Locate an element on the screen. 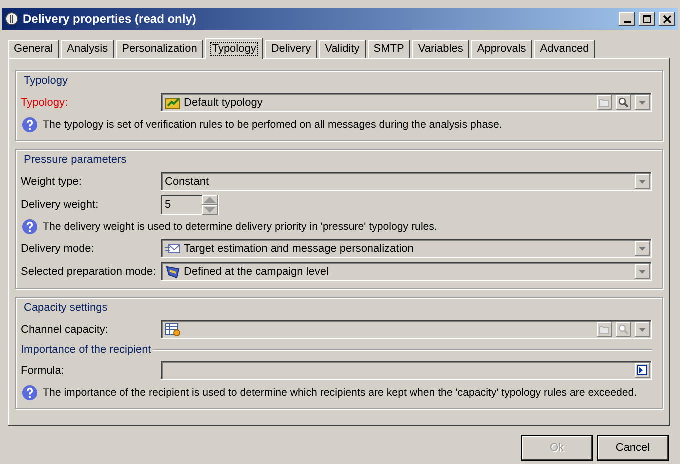  edit-button is located at coordinates (642, 370).